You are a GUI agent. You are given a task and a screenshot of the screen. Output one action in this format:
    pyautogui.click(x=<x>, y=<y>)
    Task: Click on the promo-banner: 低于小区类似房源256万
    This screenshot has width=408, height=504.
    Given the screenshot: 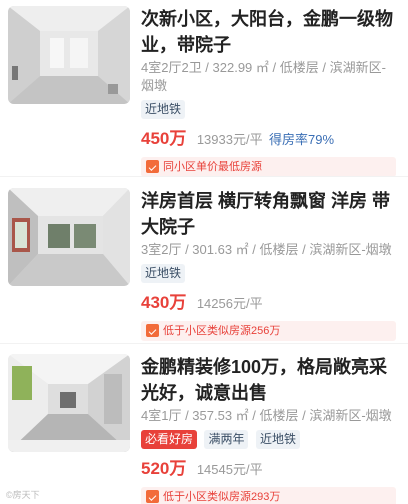 What is the action you would take?
    pyautogui.click(x=268, y=331)
    